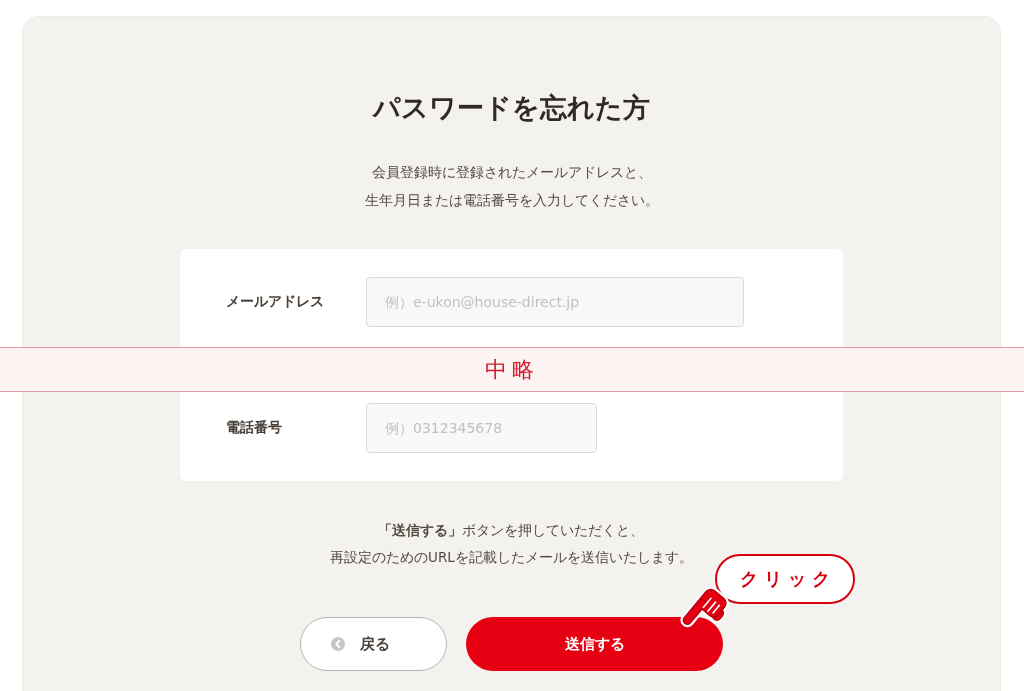 Image resolution: width=1024 pixels, height=691 pixels. Describe the element at coordinates (275, 302) in the screenshot. I see `field-label: メールアドレス` at that location.